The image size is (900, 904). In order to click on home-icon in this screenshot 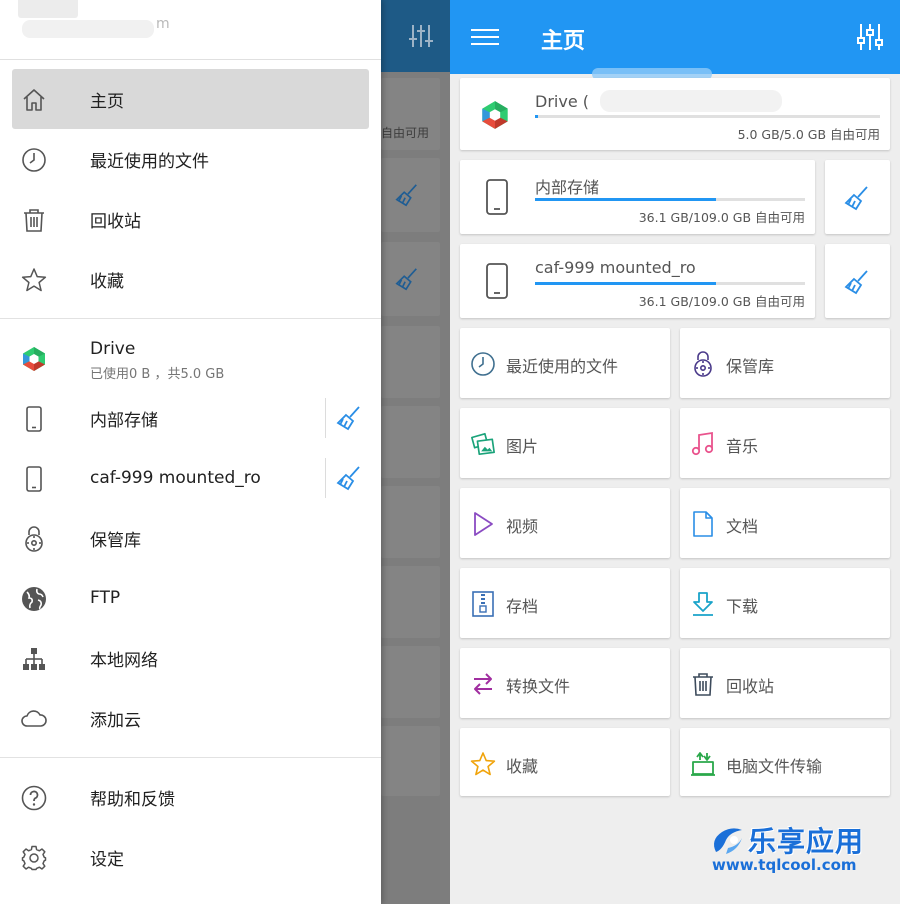, I will do `click(34, 100)`.